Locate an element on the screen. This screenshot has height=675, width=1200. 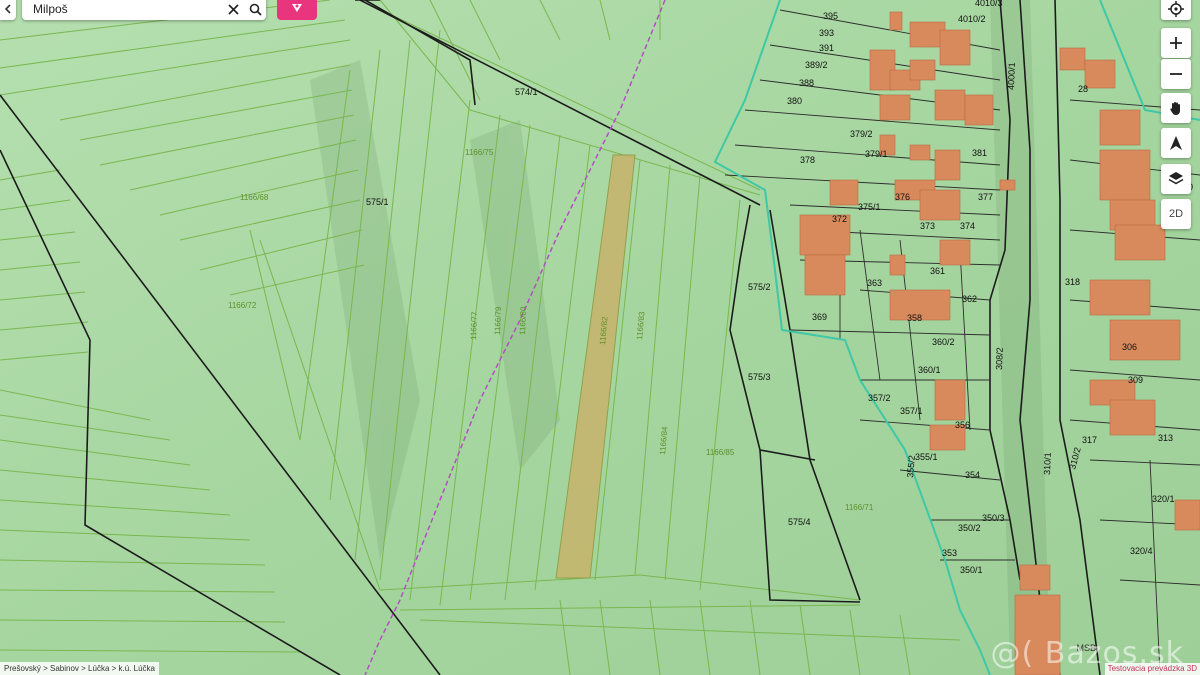
parcel-label: 391 is located at coordinates (826, 48).